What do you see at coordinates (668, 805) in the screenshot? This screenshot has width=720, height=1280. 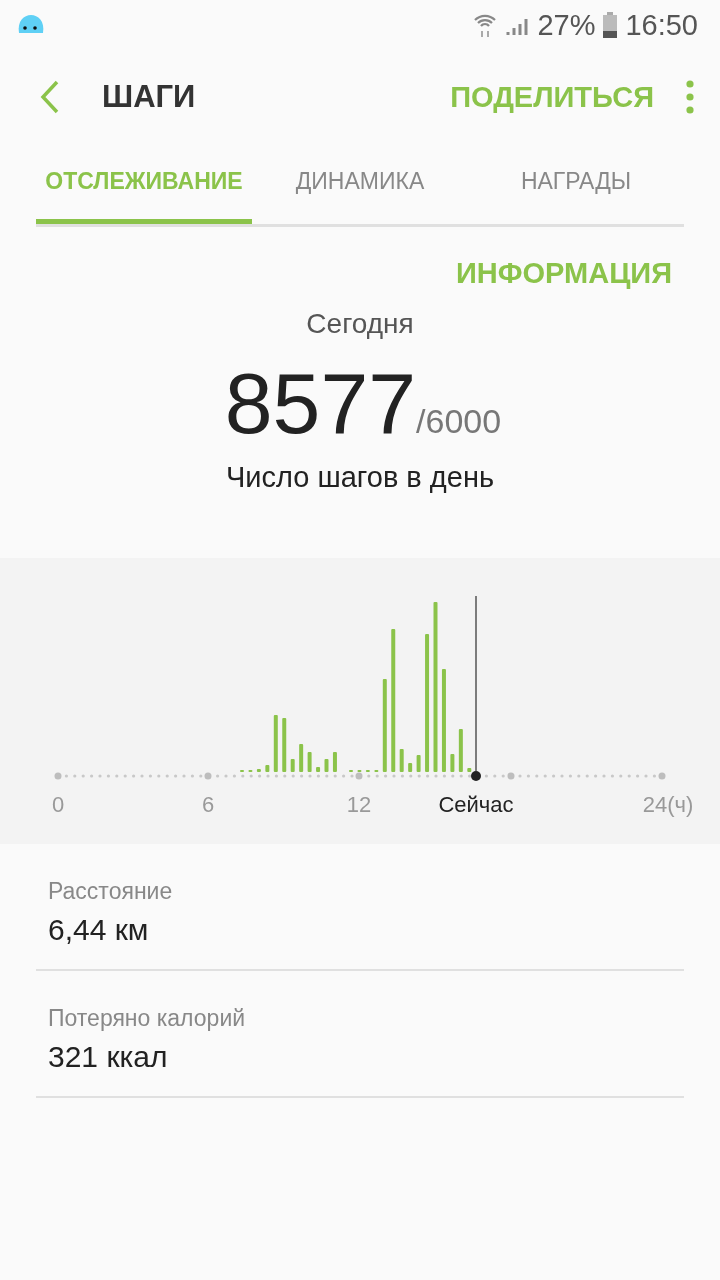 I see `axis-label: 24(ч)` at bounding box center [668, 805].